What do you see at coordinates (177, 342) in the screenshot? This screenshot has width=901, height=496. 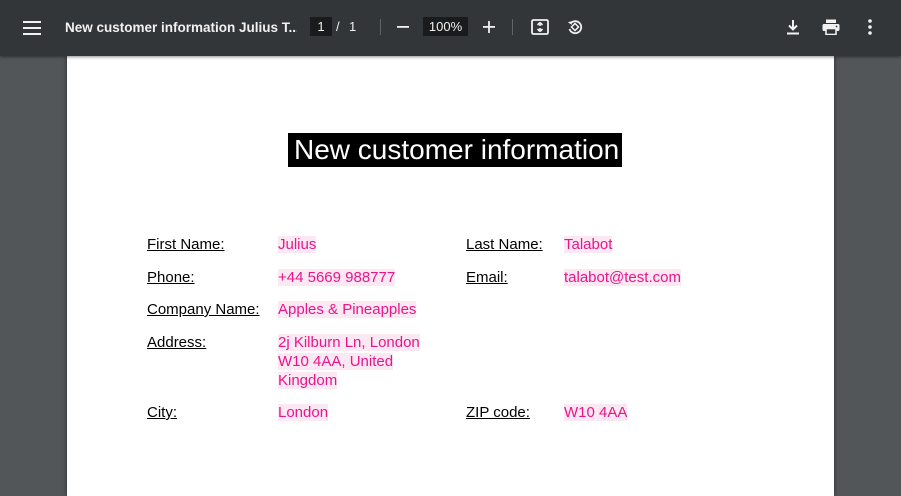 I see `address-label: Address:` at bounding box center [177, 342].